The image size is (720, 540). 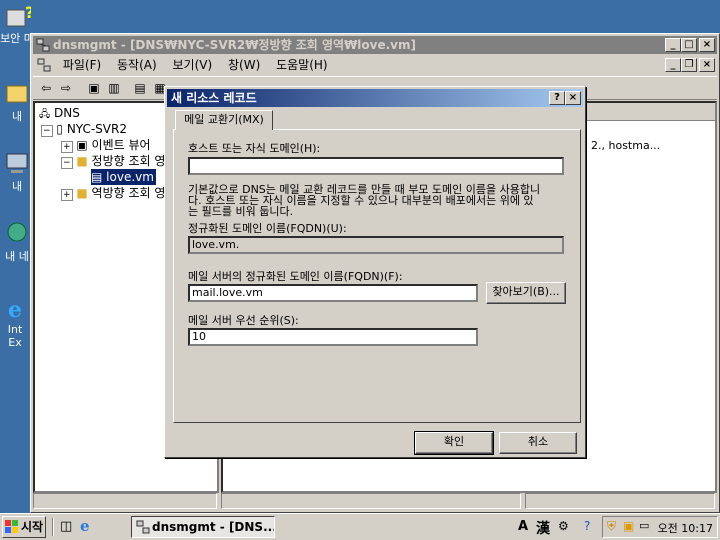 I want to click on status-bar, so click(x=375, y=501).